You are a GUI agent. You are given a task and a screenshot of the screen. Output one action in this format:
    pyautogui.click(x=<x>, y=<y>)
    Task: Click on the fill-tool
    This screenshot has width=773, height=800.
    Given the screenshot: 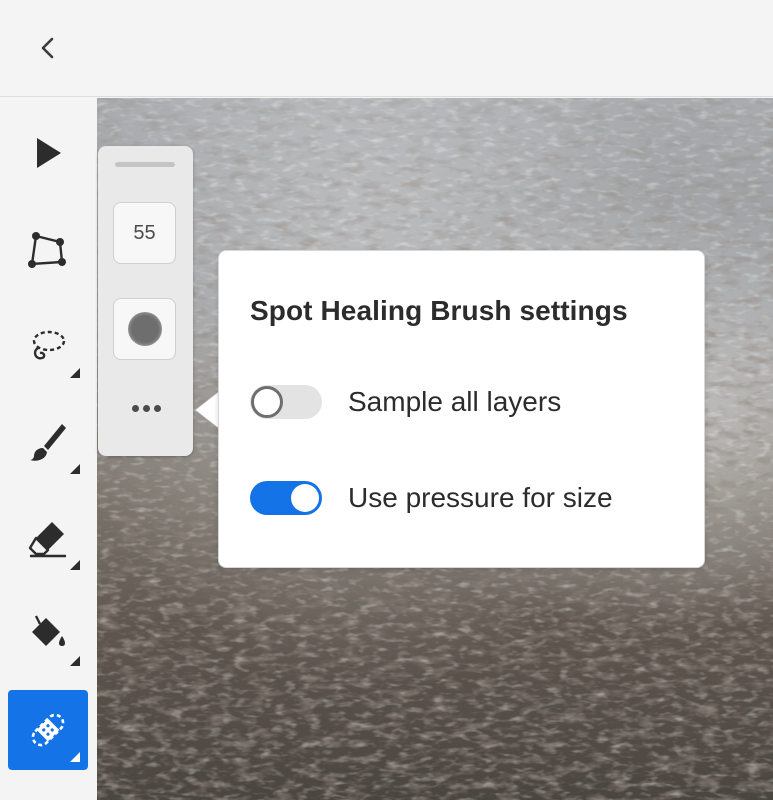 What is the action you would take?
    pyautogui.click(x=48, y=634)
    